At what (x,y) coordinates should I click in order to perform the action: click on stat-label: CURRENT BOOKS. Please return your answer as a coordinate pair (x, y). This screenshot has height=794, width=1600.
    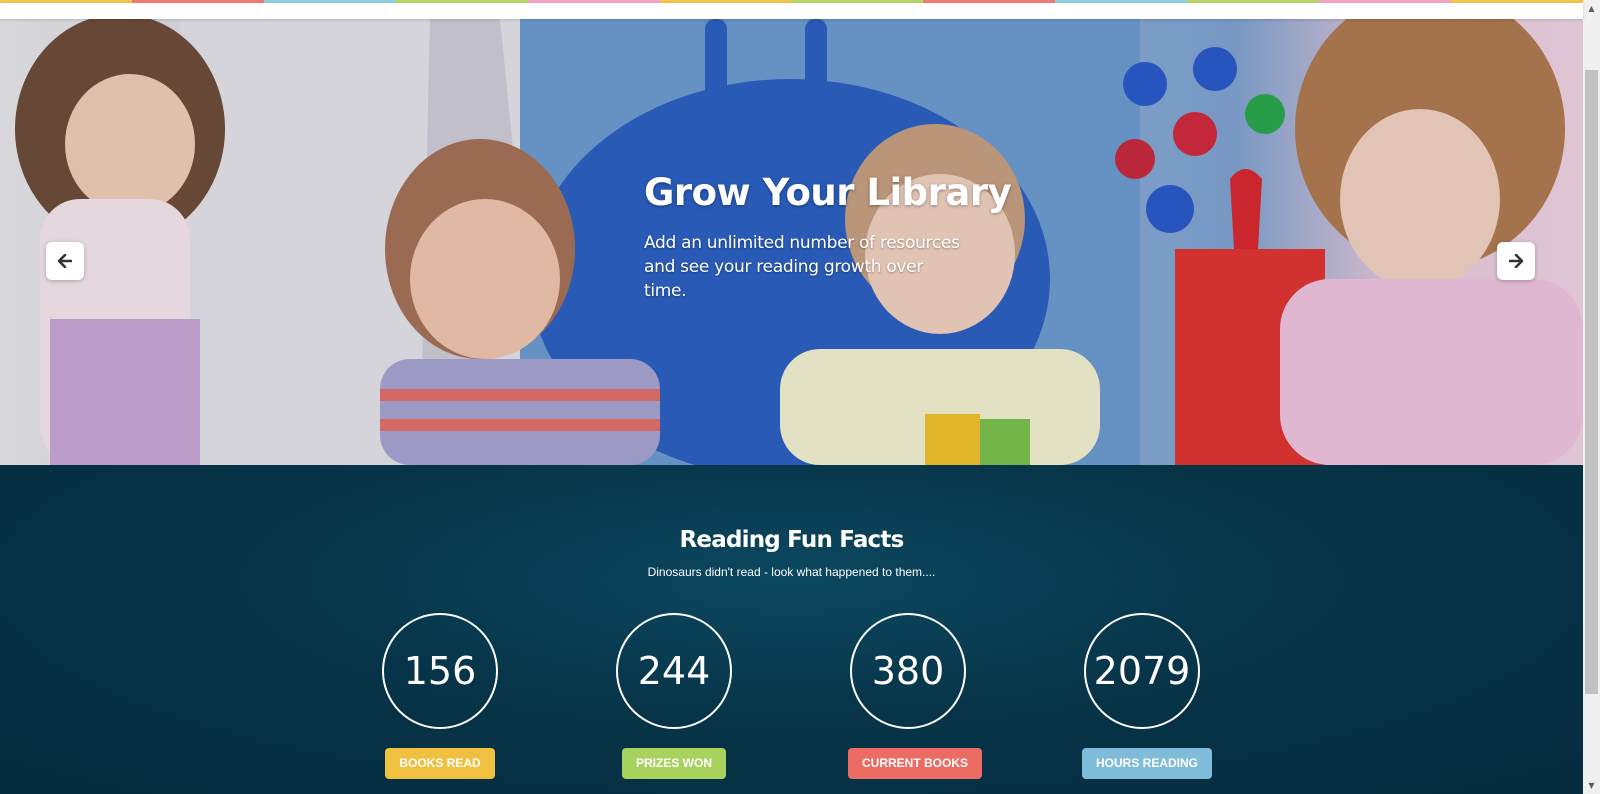
    Looking at the image, I should click on (915, 763).